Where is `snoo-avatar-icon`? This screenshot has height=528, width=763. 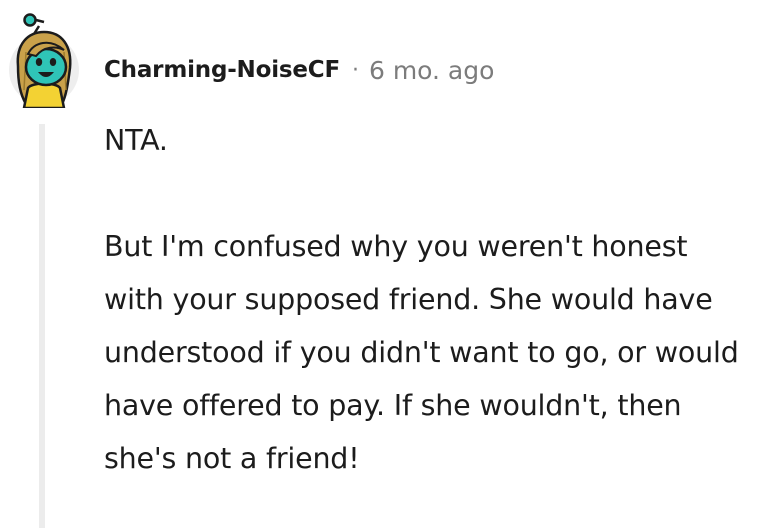 snoo-avatar-icon is located at coordinates (44, 61).